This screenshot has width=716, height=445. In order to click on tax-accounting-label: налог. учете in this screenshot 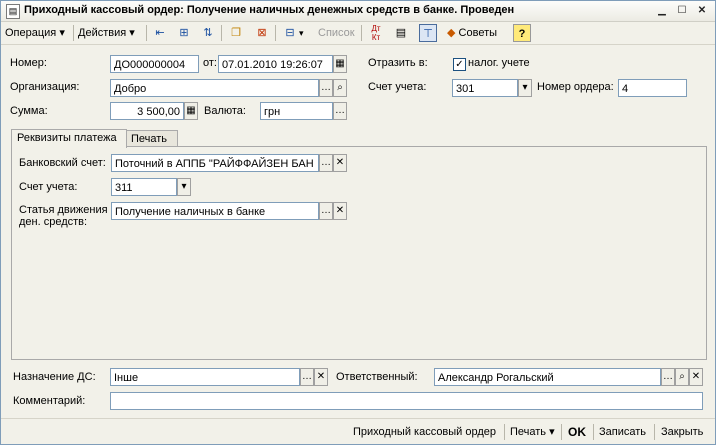, I will do `click(499, 63)`.